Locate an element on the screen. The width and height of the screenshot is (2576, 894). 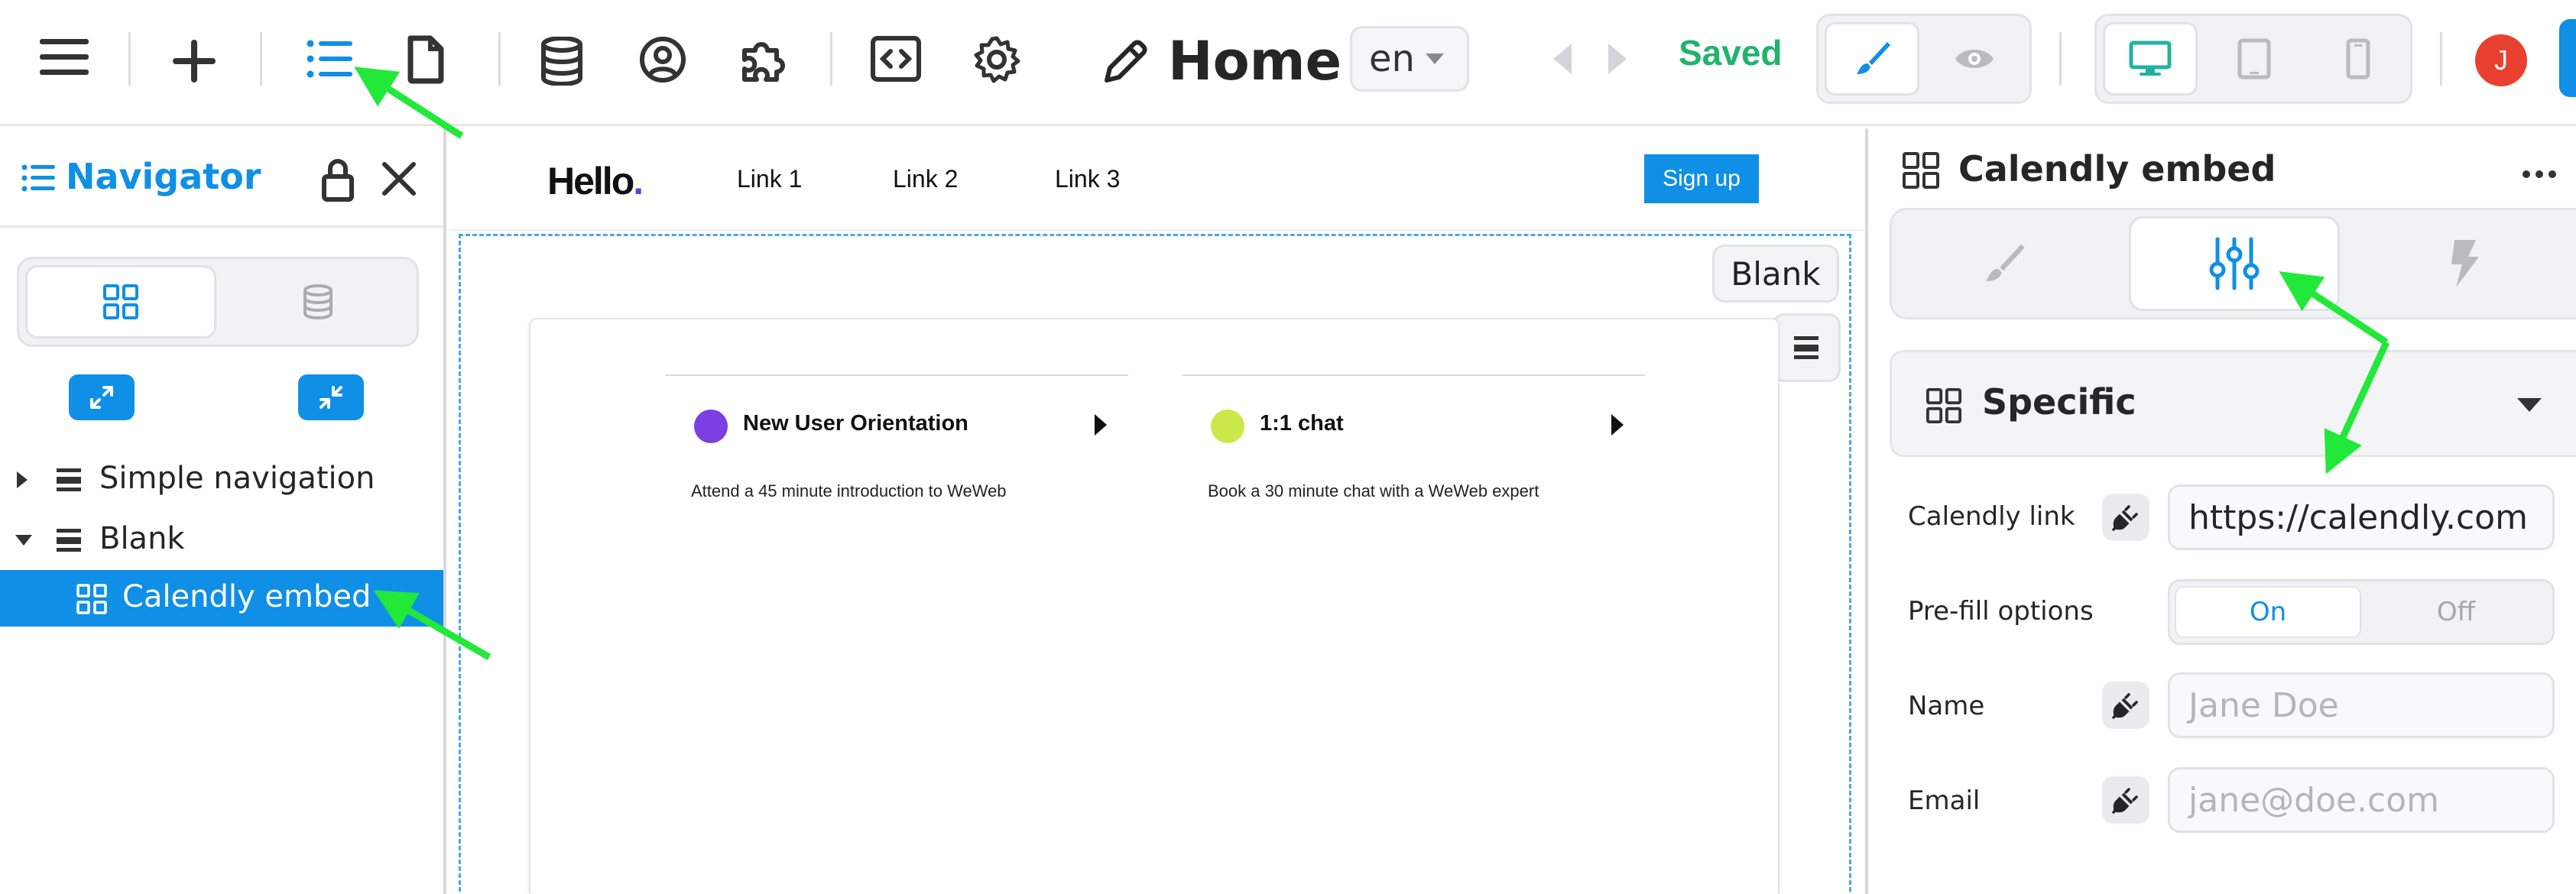
tablet-view-button is located at coordinates (2254, 59).